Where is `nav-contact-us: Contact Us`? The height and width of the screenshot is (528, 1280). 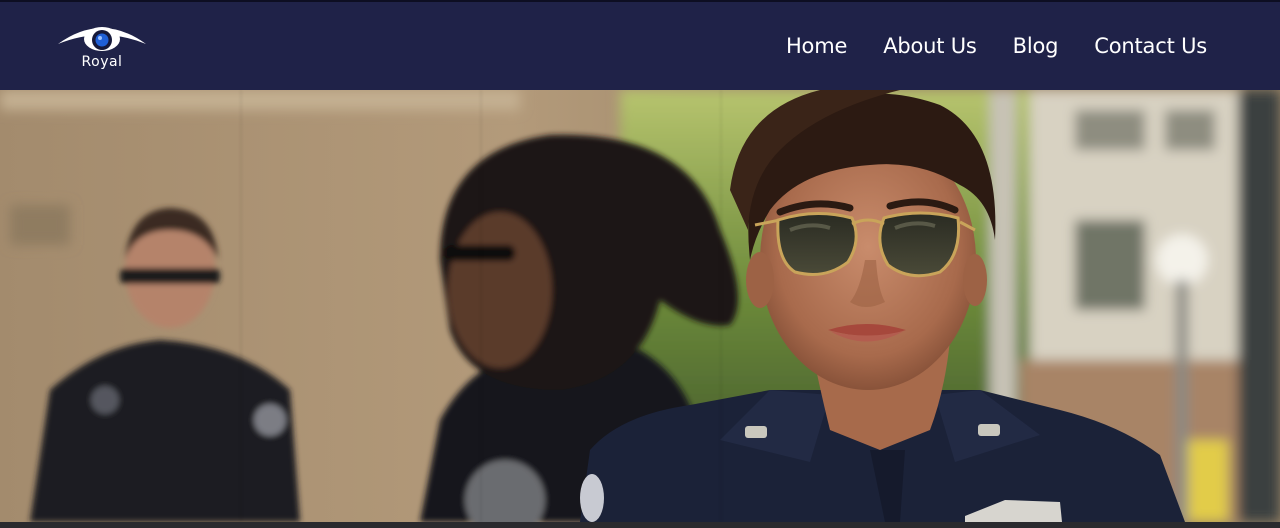 nav-contact-us: Contact Us is located at coordinates (1150, 46).